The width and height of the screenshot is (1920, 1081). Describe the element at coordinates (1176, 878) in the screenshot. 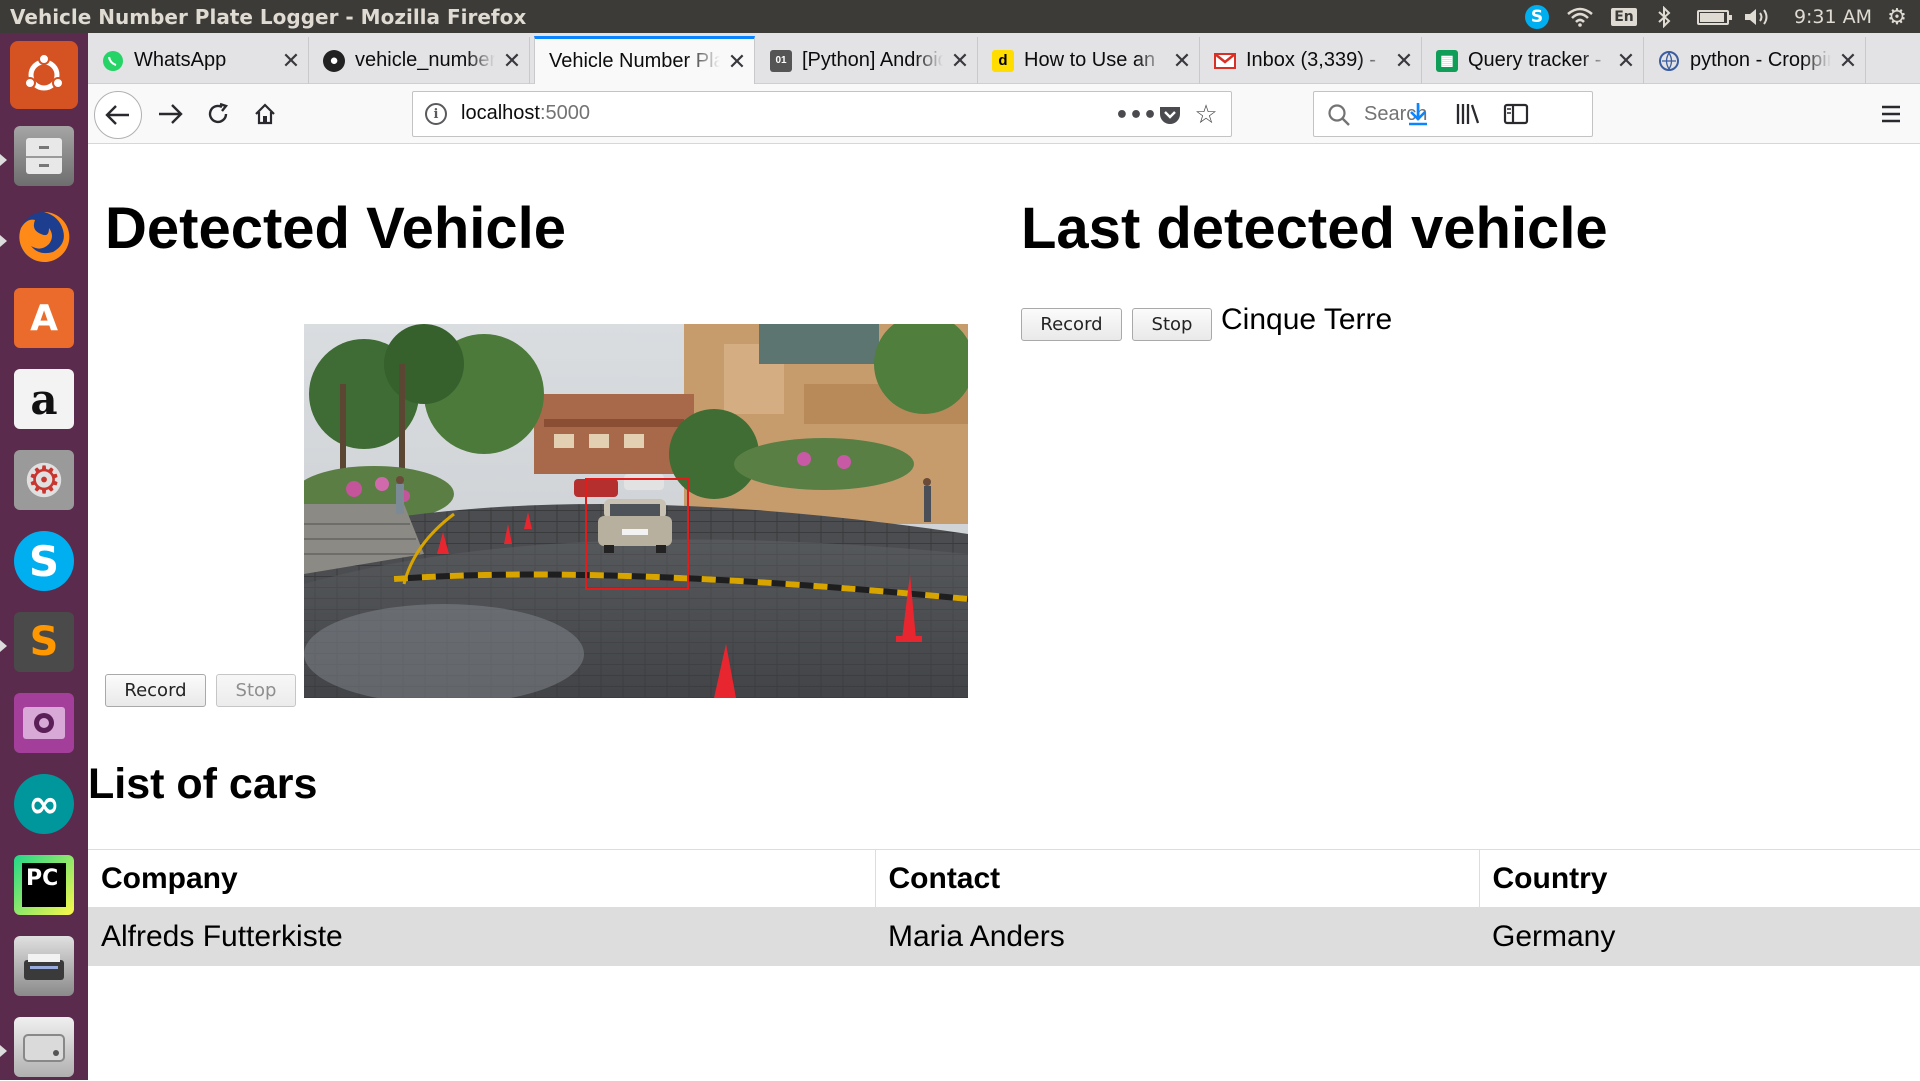

I see `column-header-contact: Contact` at that location.